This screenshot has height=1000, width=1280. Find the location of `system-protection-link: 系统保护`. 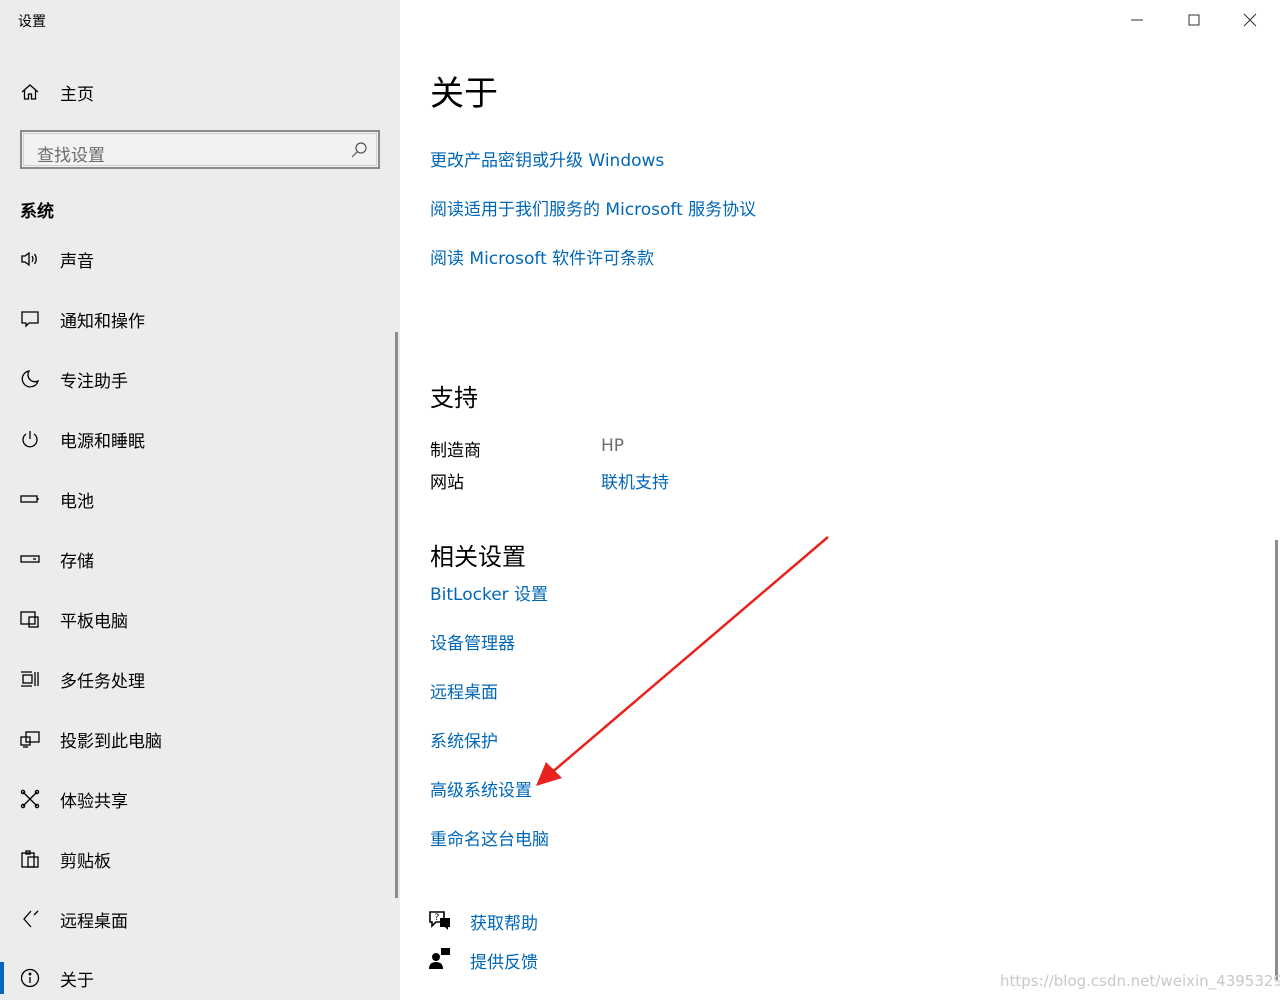

system-protection-link: 系统保护 is located at coordinates (464, 739).